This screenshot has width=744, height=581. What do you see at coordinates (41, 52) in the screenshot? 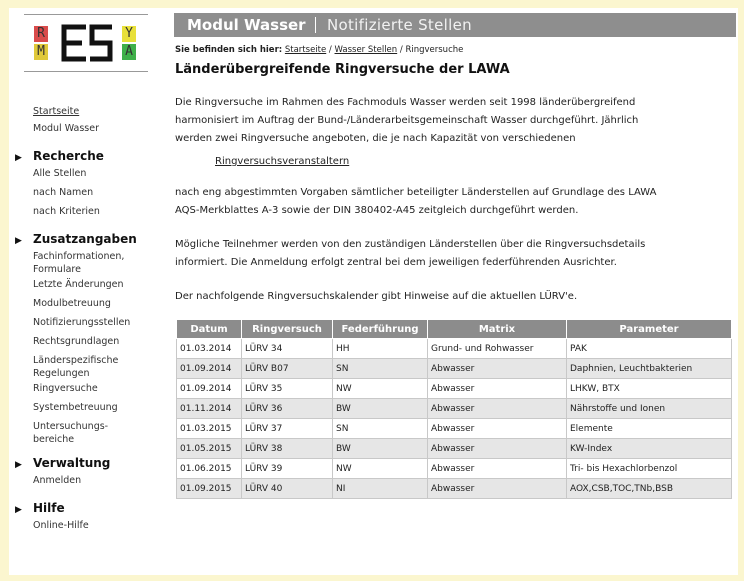
I see `logo-letter-m: M` at bounding box center [41, 52].